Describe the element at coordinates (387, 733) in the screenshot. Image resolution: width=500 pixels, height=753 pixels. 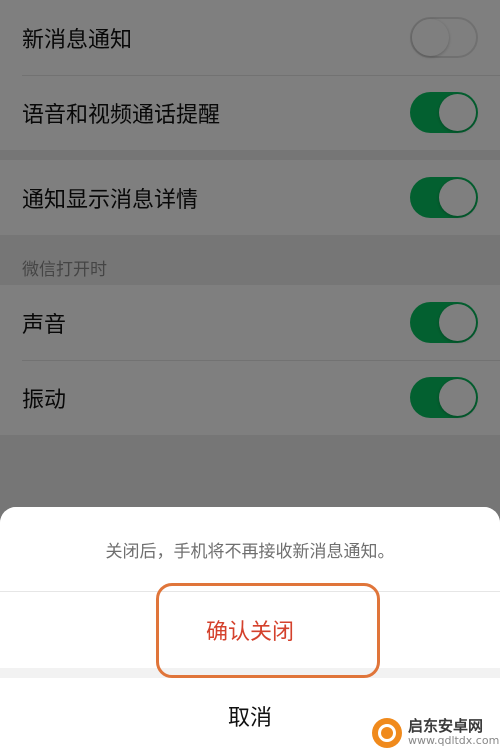
I see `watermark-logo-icon` at that location.